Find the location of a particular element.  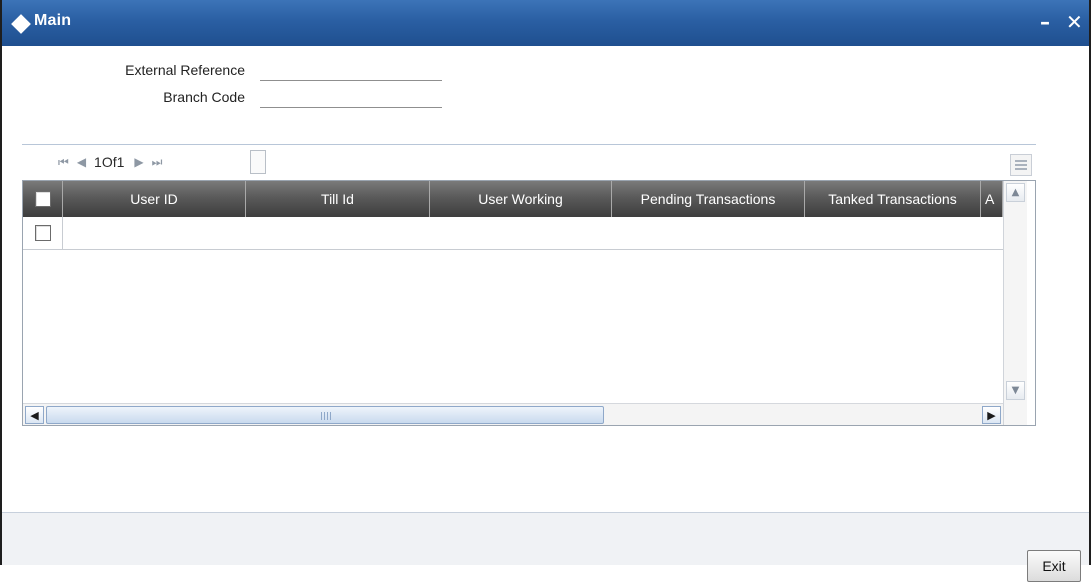

row-checkbox is located at coordinates (42, 233).